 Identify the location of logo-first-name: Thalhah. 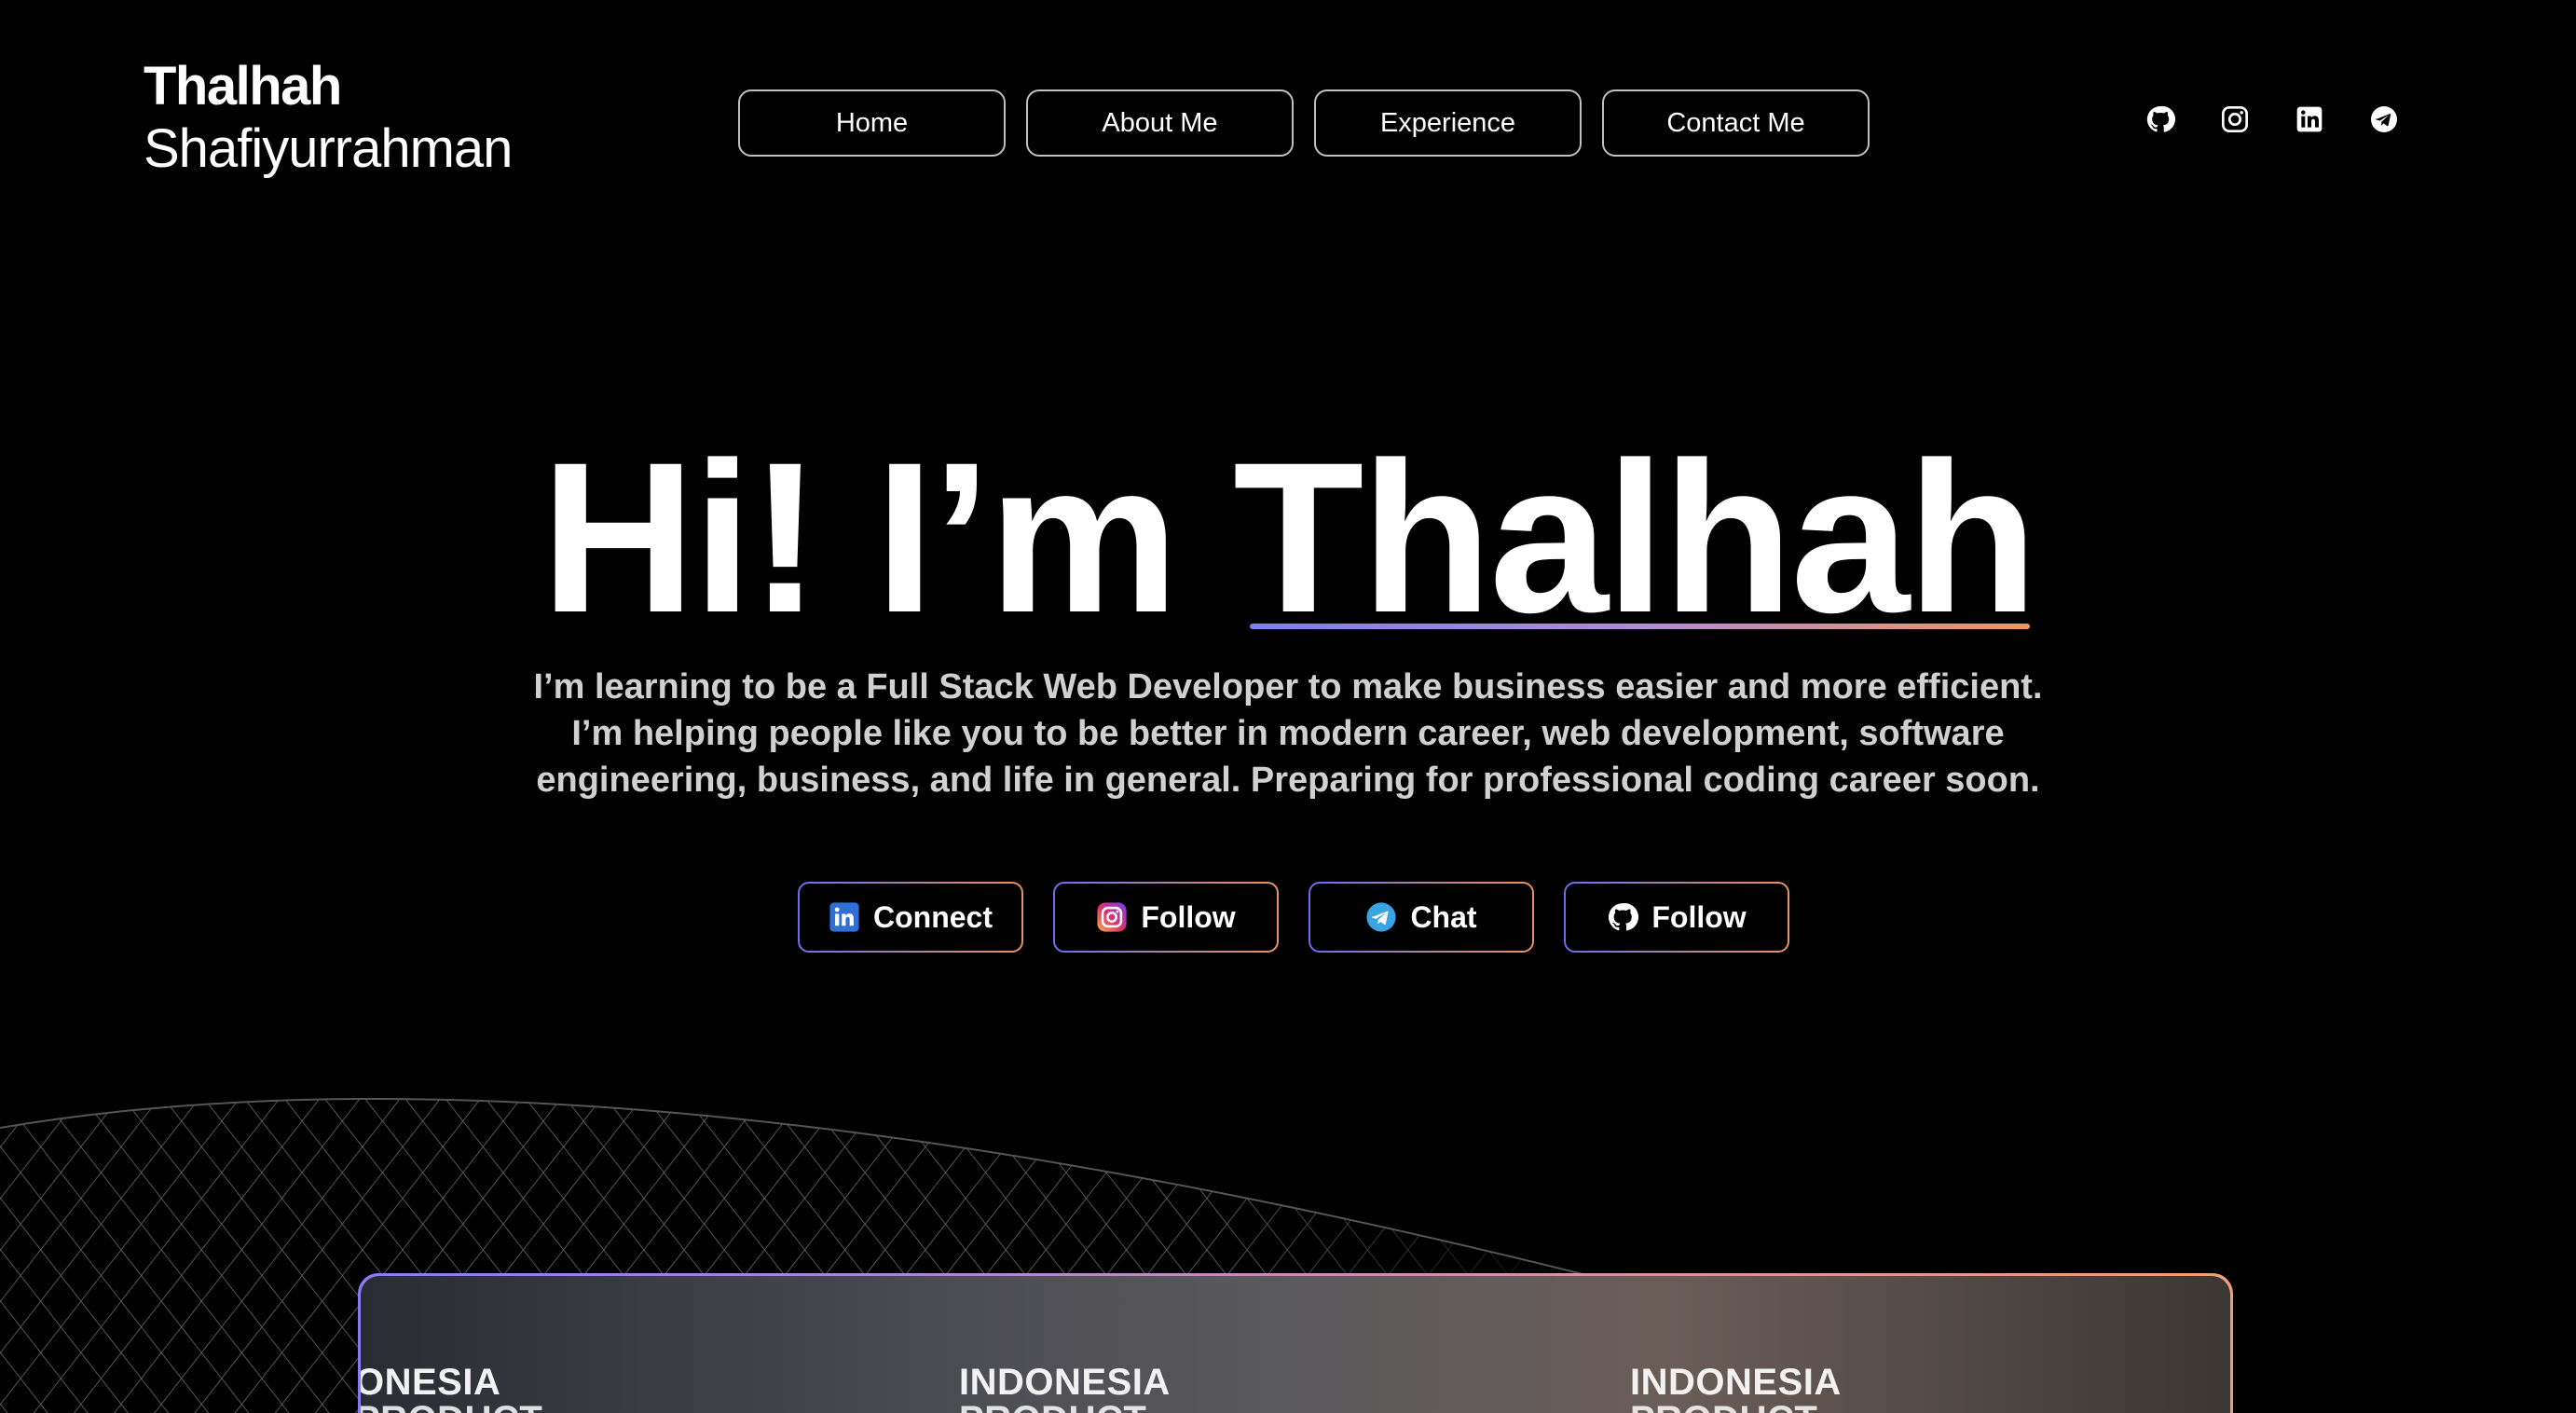
(243, 87).